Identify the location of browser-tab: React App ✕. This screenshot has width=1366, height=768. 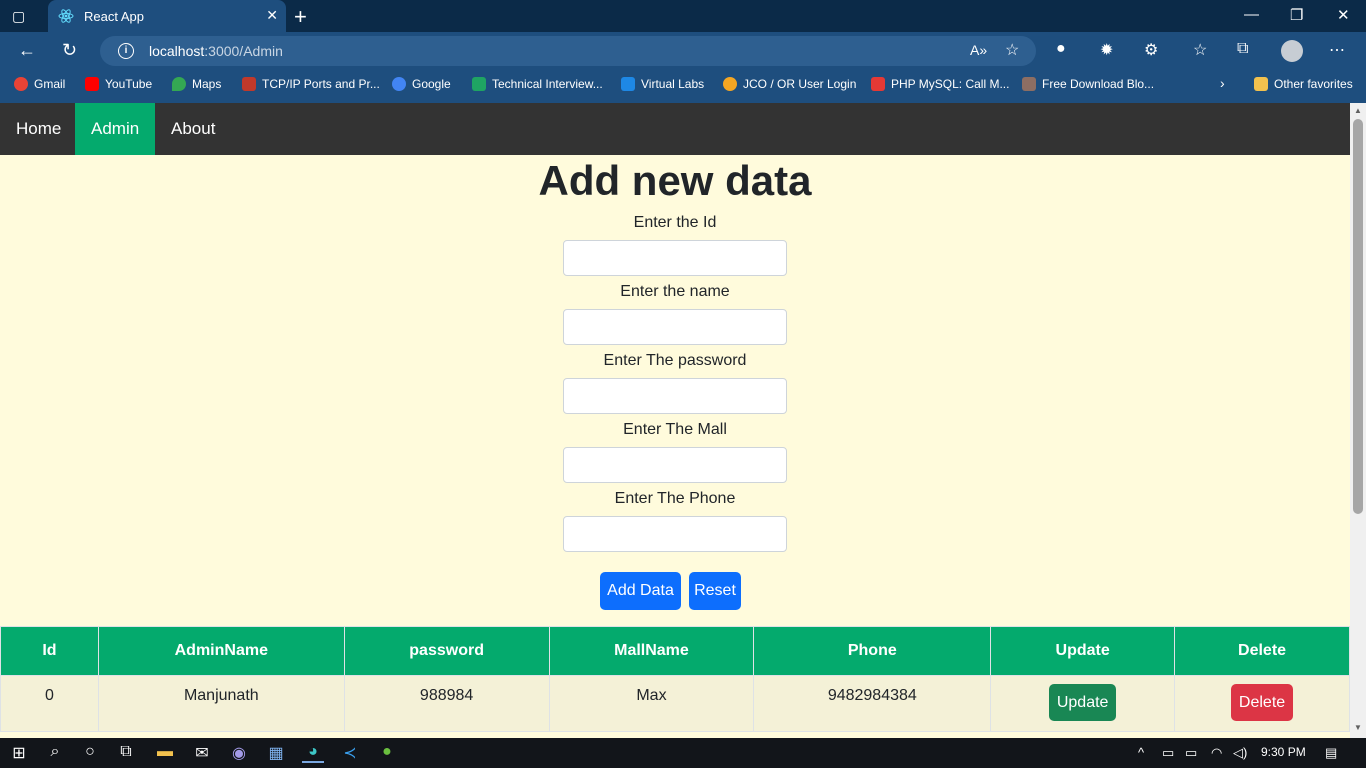
(167, 16).